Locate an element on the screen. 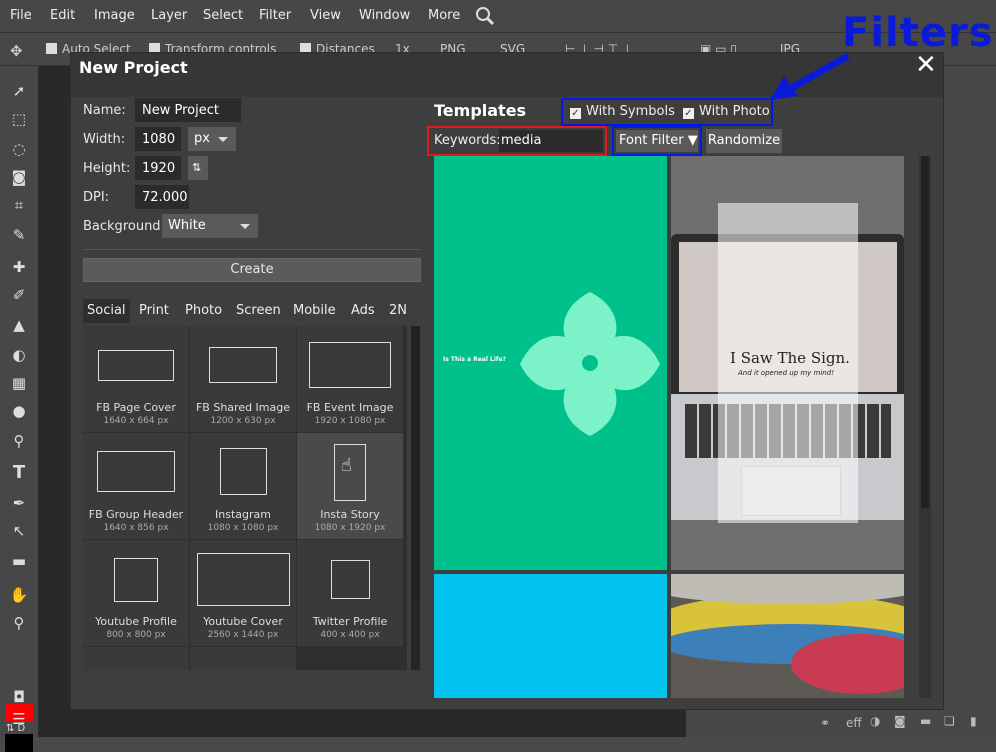 The width and height of the screenshot is (996, 752). tab-print: Print is located at coordinates (154, 311).